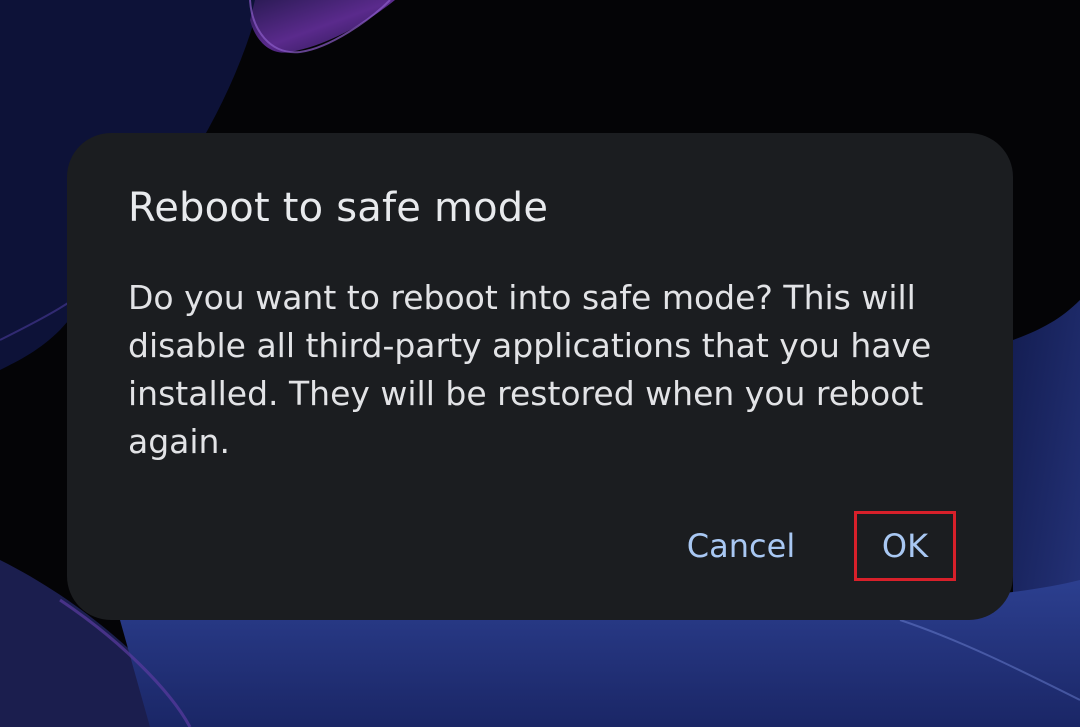  I want to click on ok-button: OK, so click(905, 546).